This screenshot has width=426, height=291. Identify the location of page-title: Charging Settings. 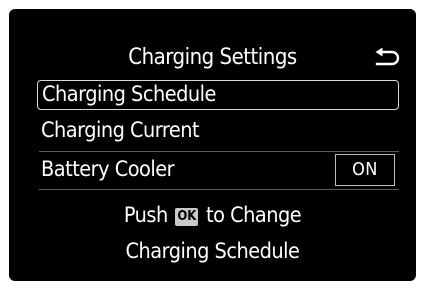
(212, 57).